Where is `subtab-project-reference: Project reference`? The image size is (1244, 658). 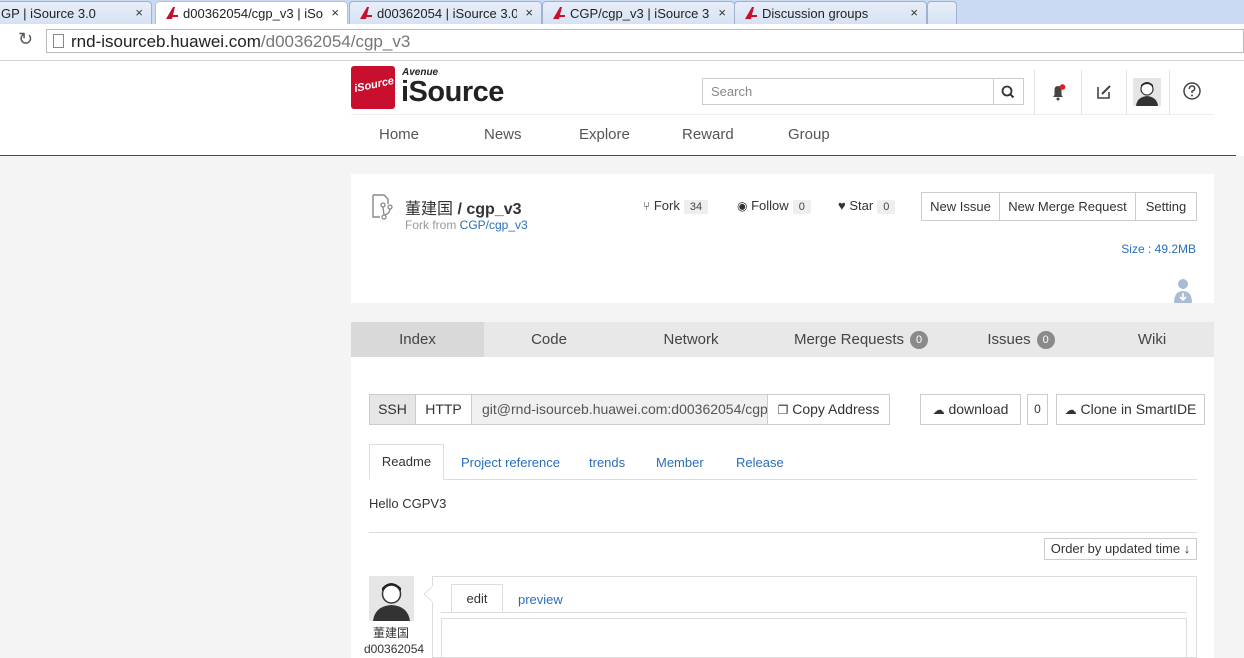 subtab-project-reference: Project reference is located at coordinates (510, 462).